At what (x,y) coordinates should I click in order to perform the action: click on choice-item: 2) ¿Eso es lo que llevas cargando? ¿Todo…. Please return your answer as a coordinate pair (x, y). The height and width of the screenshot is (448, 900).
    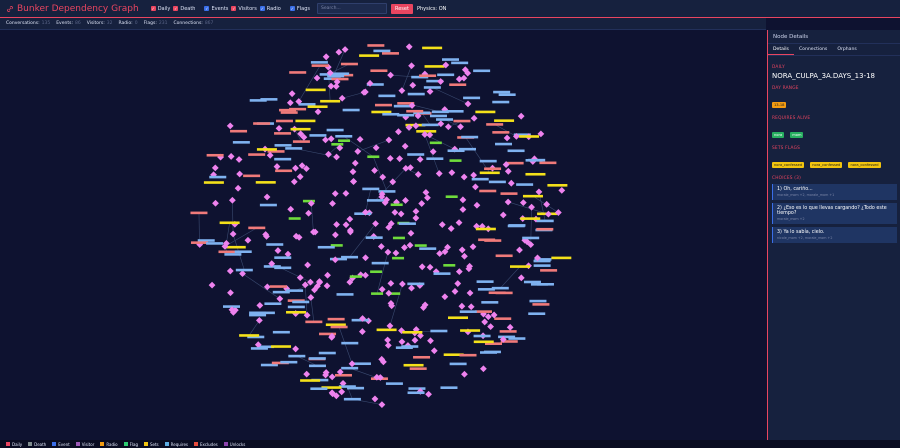
    Looking at the image, I should click on (834, 213).